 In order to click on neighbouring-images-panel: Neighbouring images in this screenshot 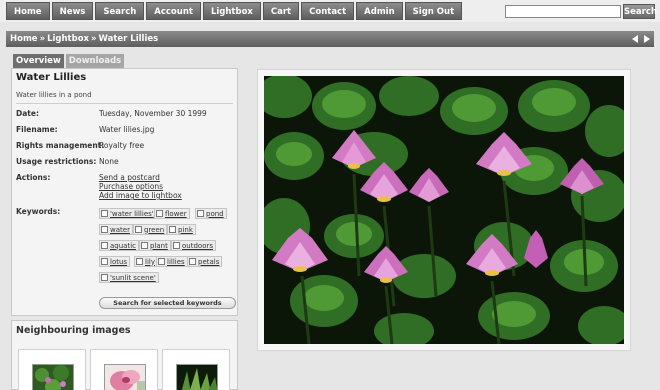, I will do `click(124, 355)`.